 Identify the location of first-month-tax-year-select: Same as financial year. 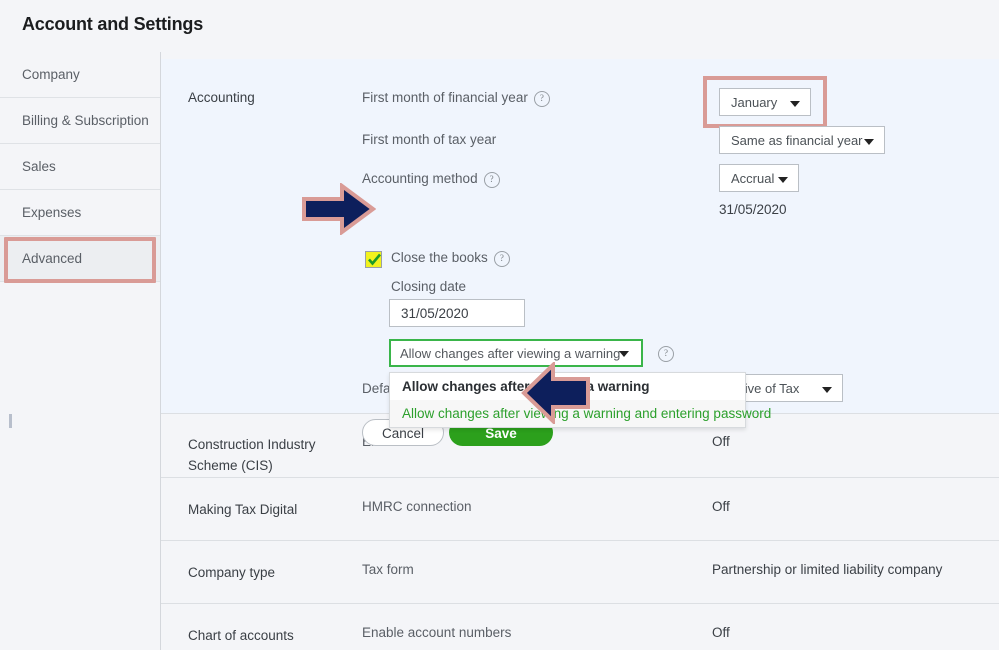
(802, 140).